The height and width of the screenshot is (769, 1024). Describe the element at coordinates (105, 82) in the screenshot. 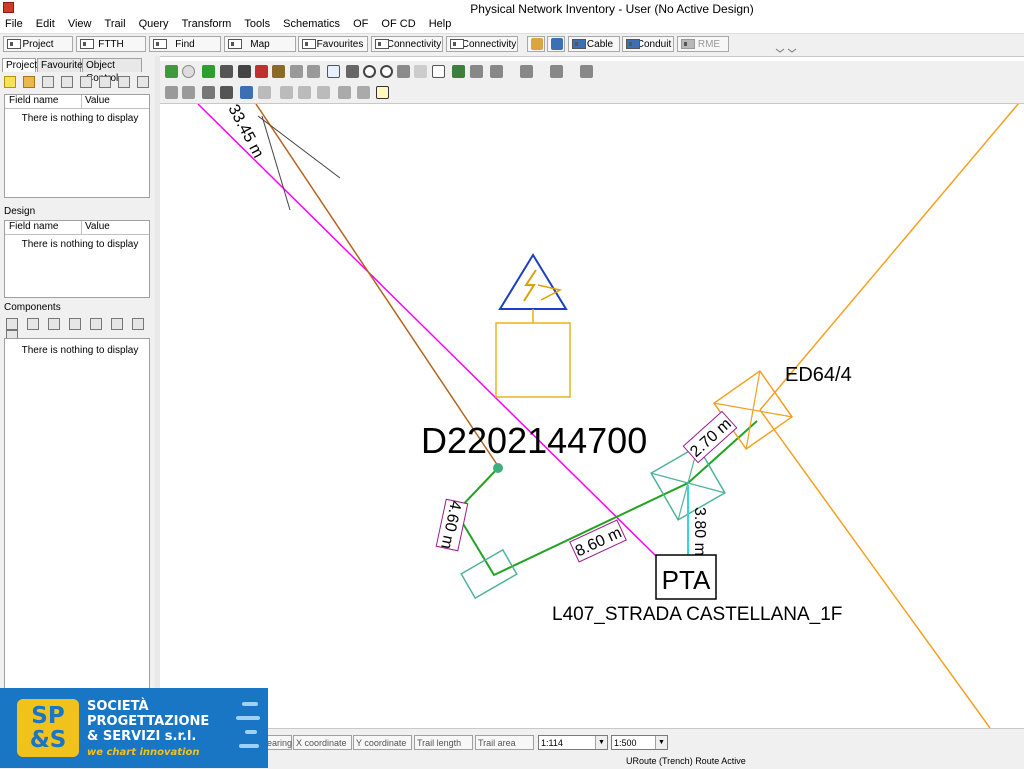

I see `properties-icon` at that location.